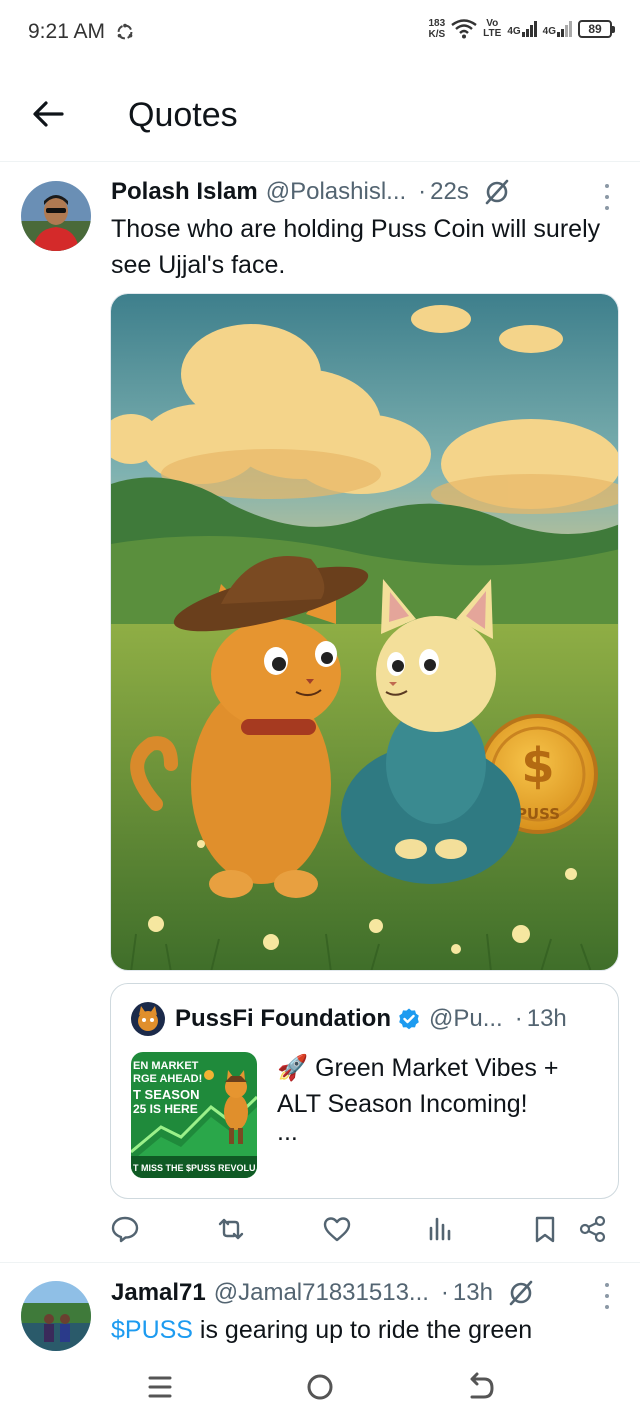 The image size is (640, 1422). What do you see at coordinates (125, 31) in the screenshot?
I see `sync-icon` at bounding box center [125, 31].